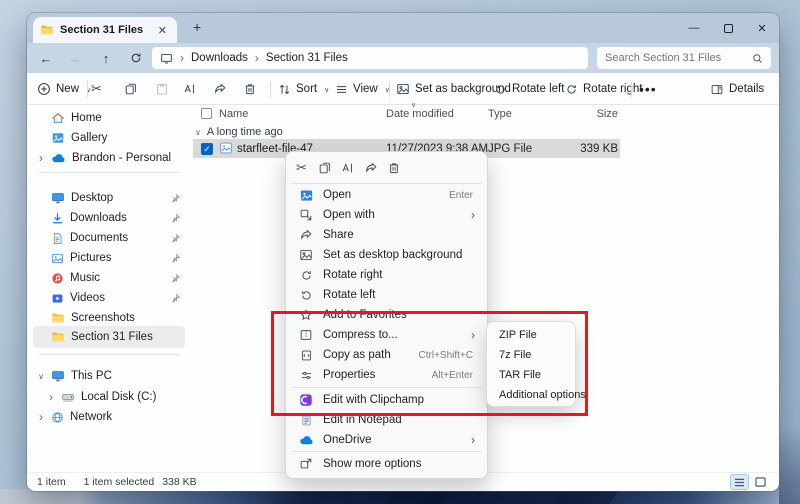 This screenshot has height=504, width=800. I want to click on rotate-left-label: Rotate left, so click(538, 89).